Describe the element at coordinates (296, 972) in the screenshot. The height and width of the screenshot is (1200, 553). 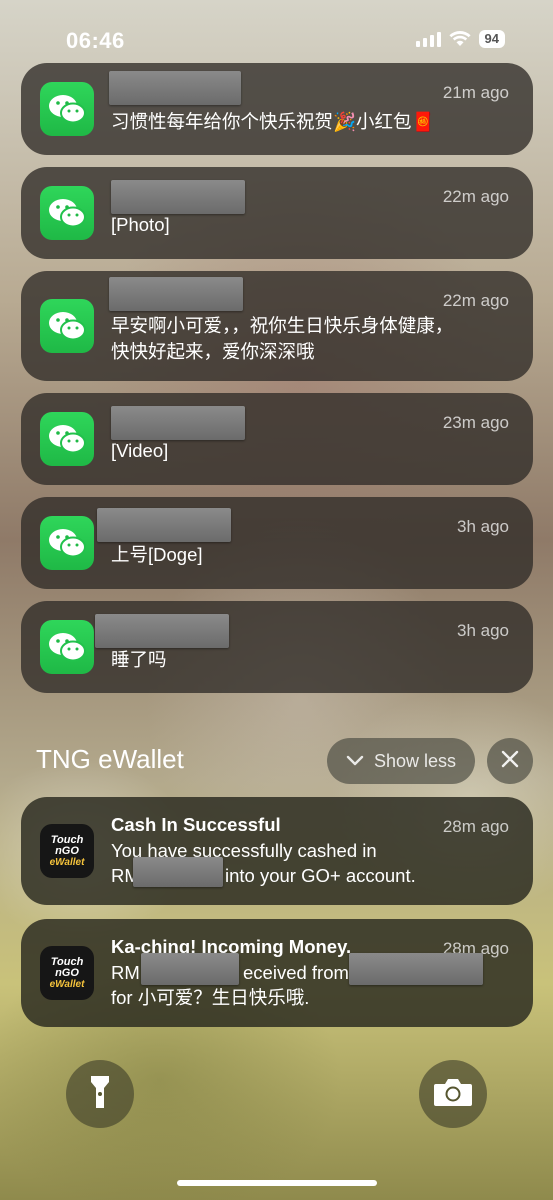
I see `notification-message-line-1-mid: eceived from` at that location.